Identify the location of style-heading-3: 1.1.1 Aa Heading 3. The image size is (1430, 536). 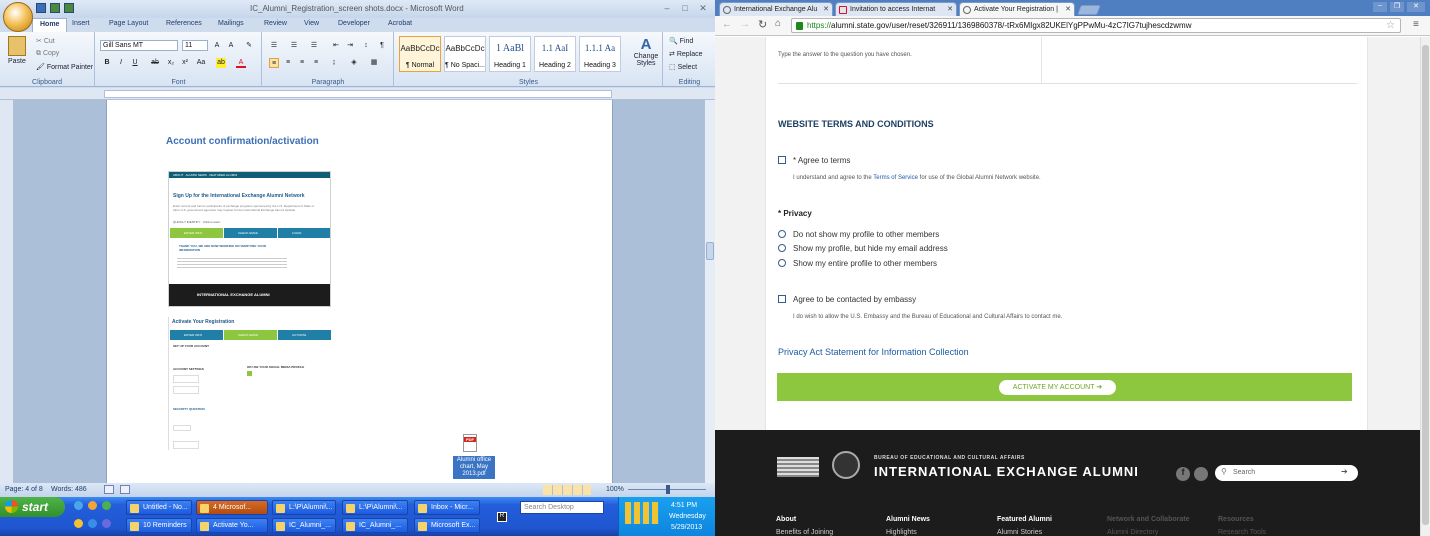
(600, 54).